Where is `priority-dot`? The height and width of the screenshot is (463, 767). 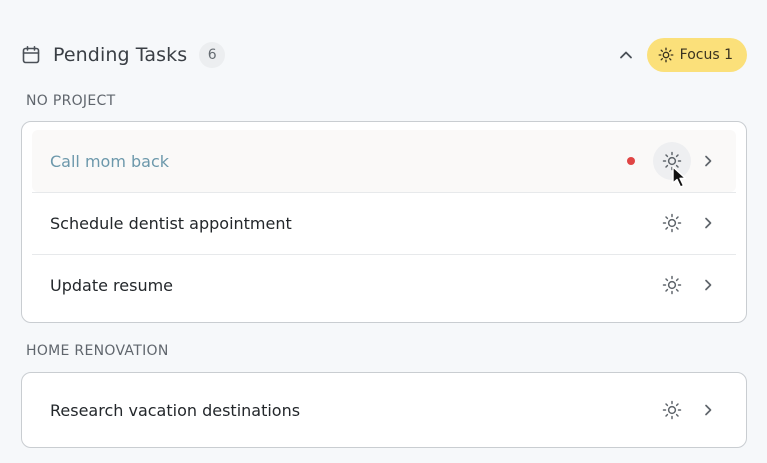 priority-dot is located at coordinates (631, 161).